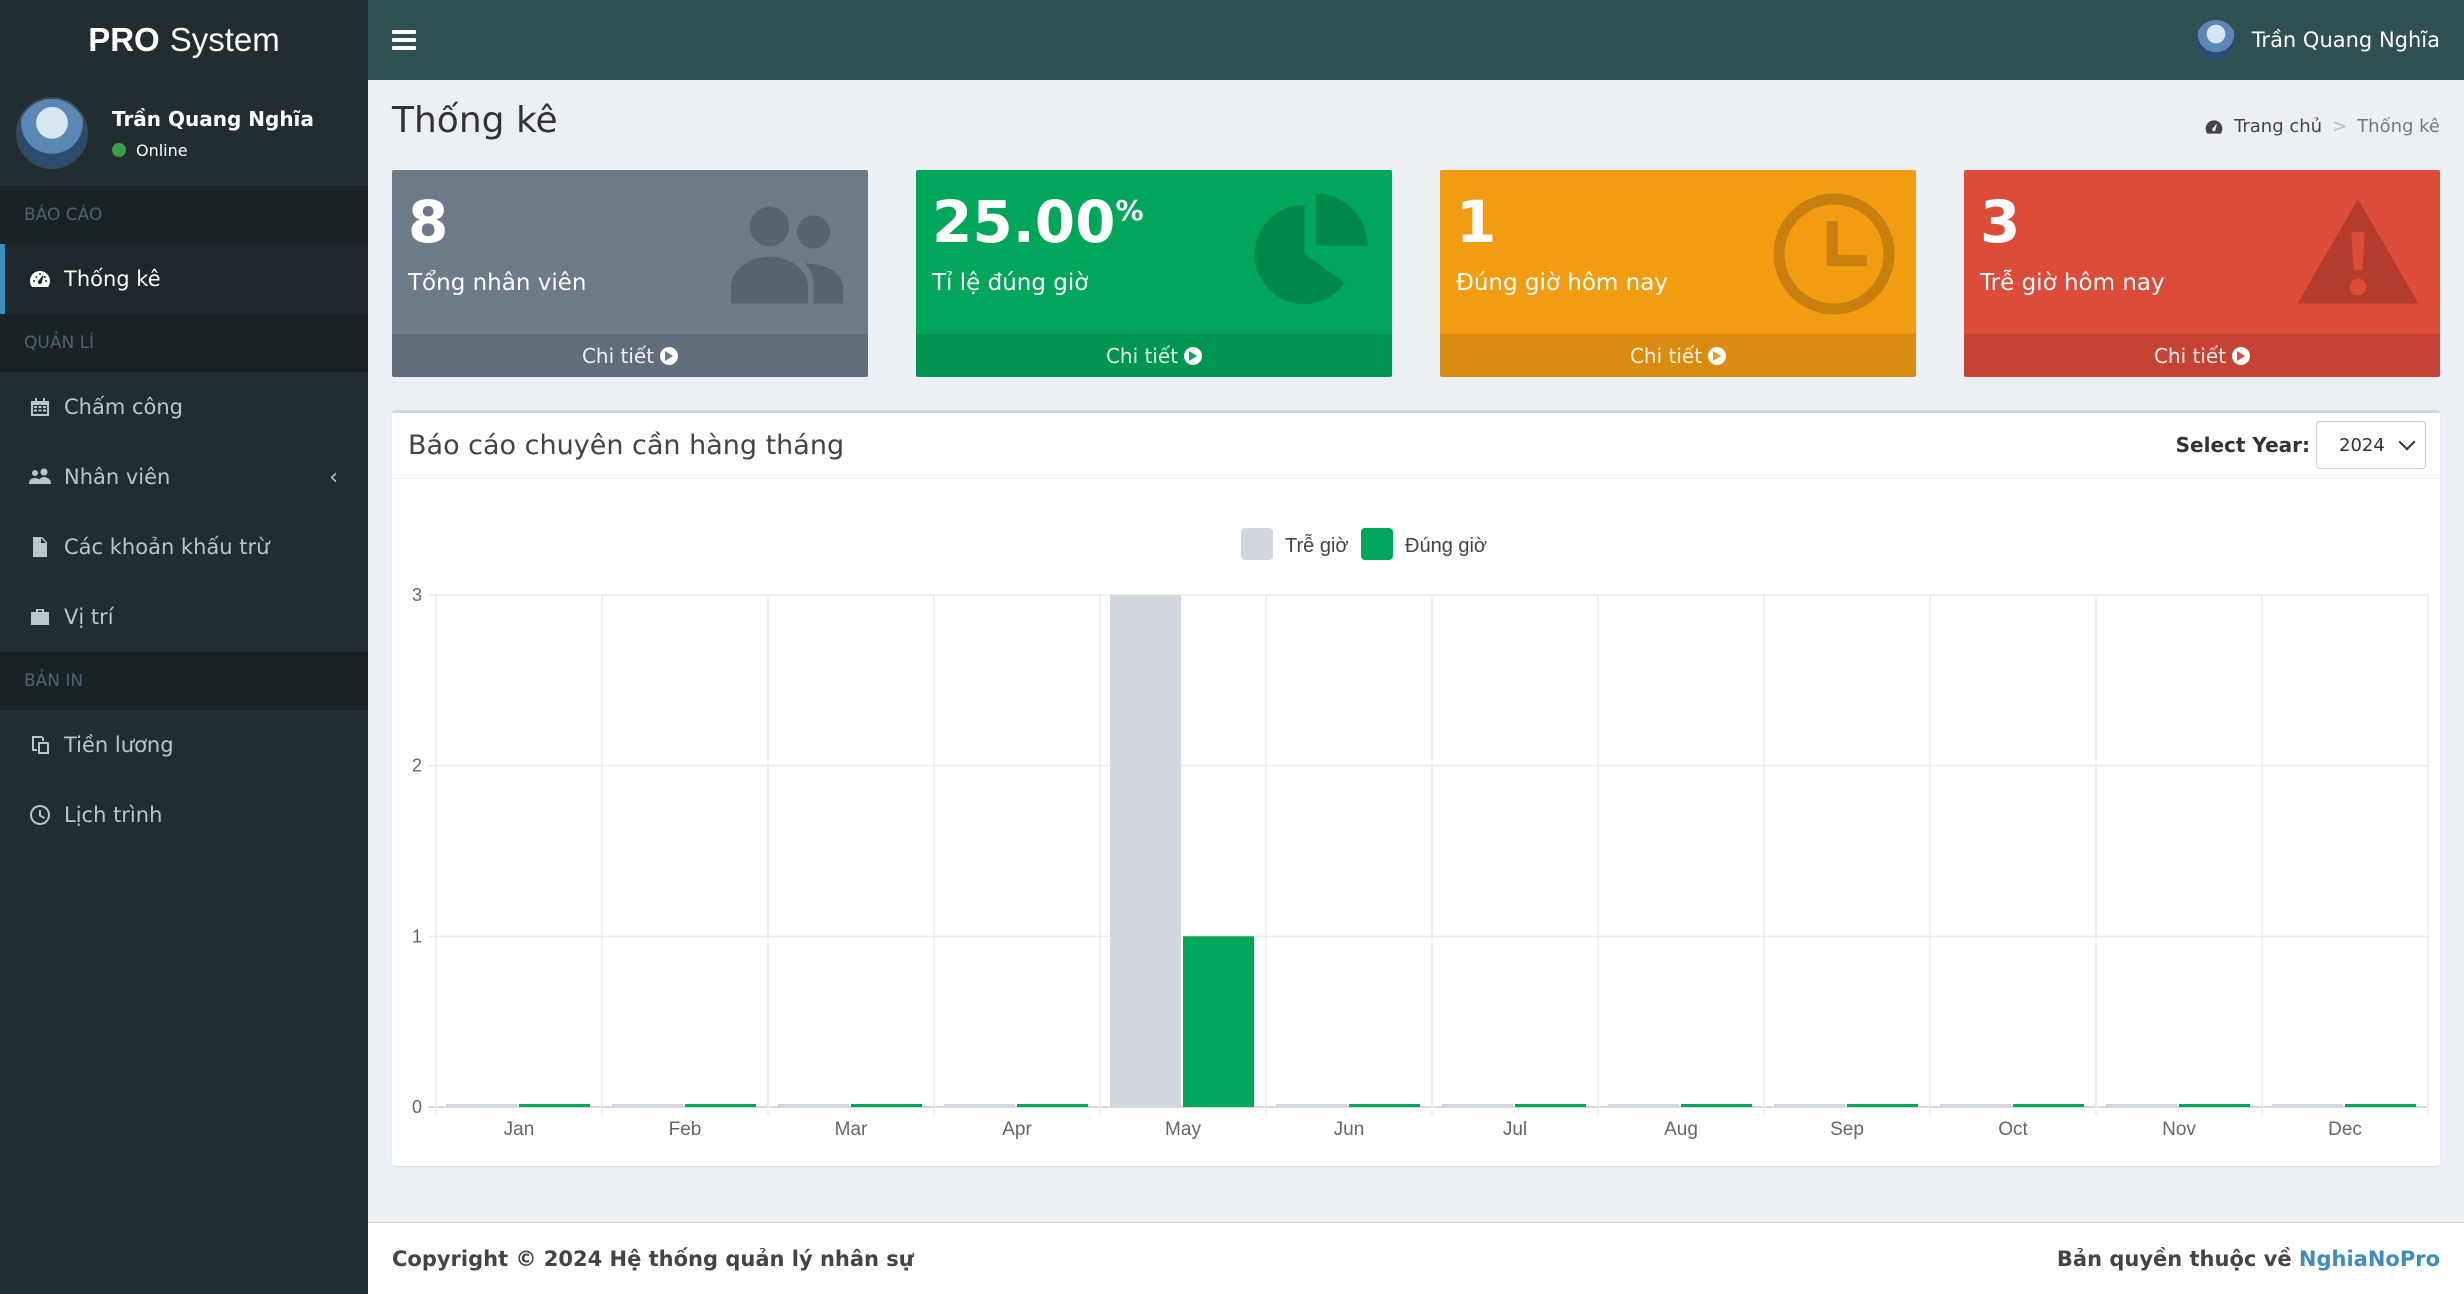  I want to click on stat-box-total-employees: 8 Tổng nhân viên Chi tiết, so click(630, 273).